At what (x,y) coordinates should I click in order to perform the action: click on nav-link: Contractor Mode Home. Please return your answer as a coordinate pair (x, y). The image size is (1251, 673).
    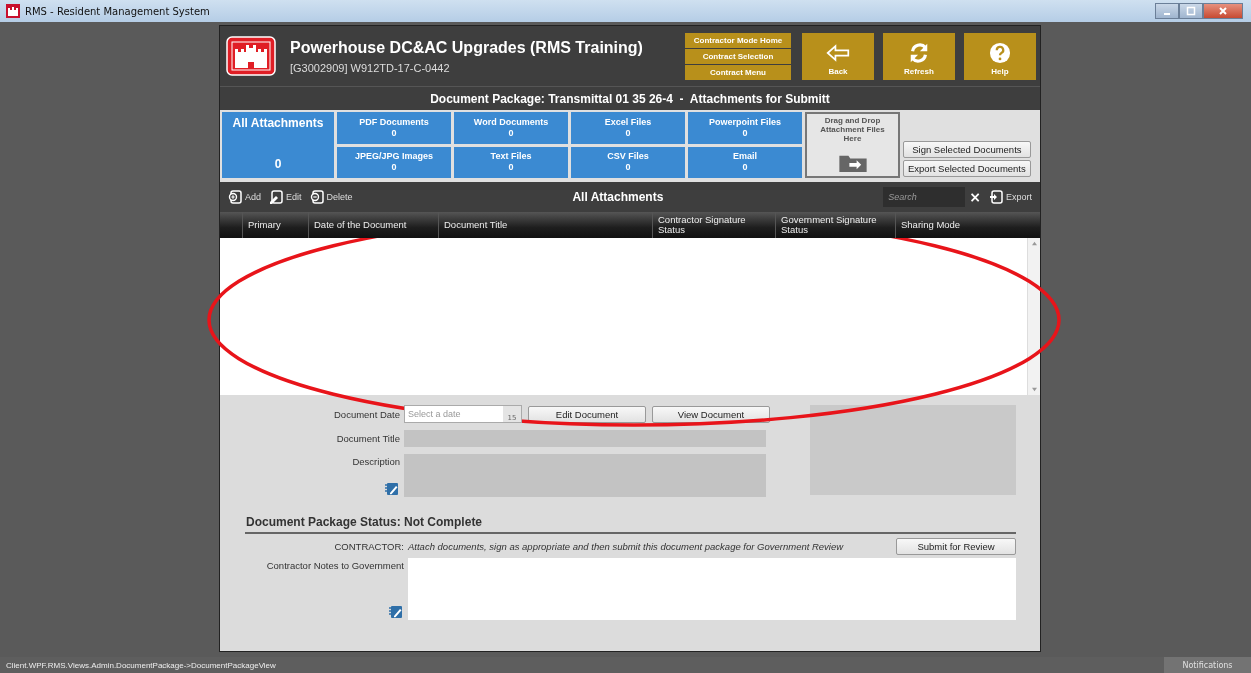
    Looking at the image, I should click on (738, 40).